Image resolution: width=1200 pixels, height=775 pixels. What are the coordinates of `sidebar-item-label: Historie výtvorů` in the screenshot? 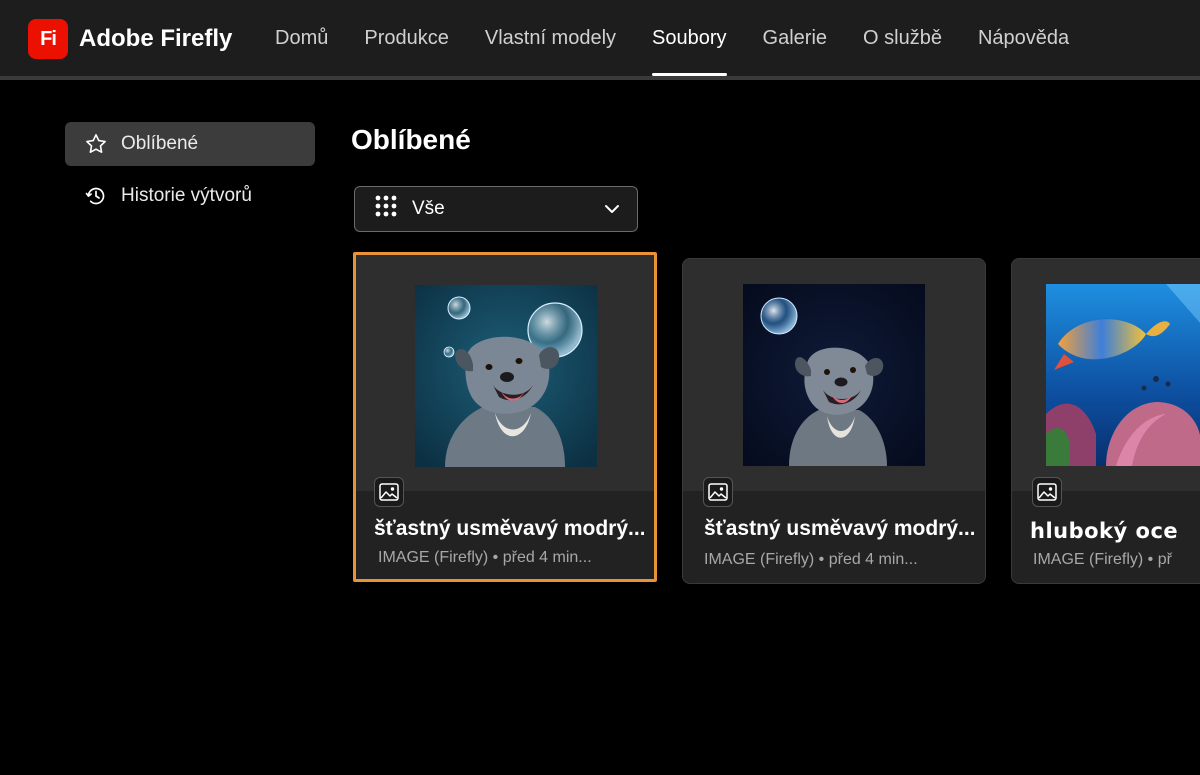 It's located at (186, 195).